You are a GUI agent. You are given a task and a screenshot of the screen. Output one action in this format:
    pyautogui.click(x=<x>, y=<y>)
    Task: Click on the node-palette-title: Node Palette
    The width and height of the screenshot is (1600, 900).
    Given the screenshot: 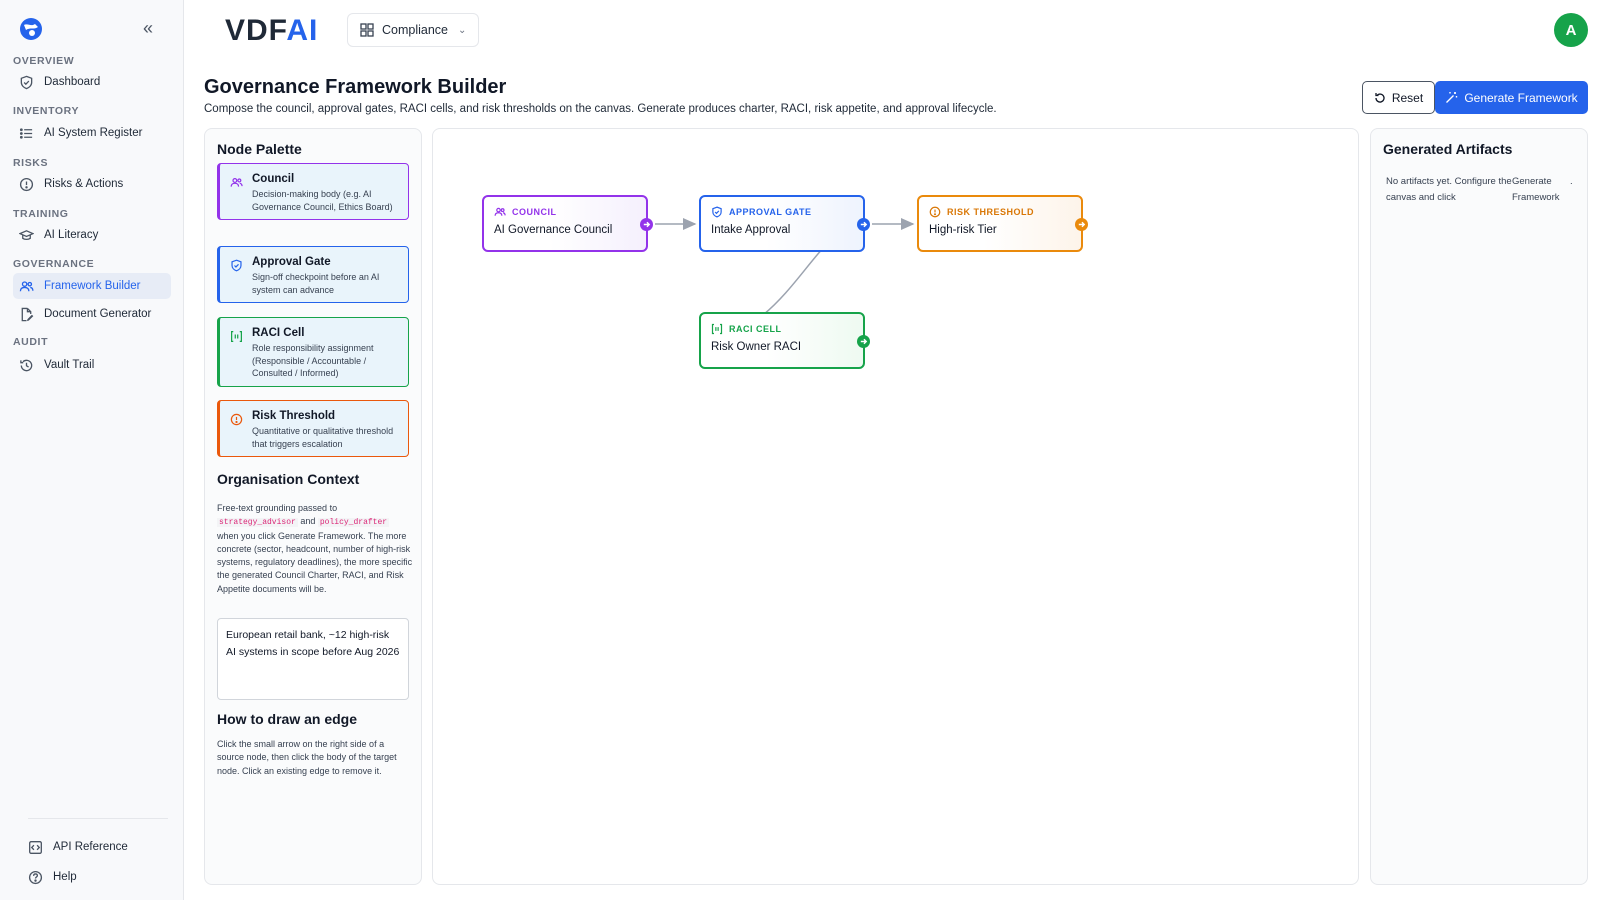 What is the action you would take?
    pyautogui.click(x=259, y=149)
    